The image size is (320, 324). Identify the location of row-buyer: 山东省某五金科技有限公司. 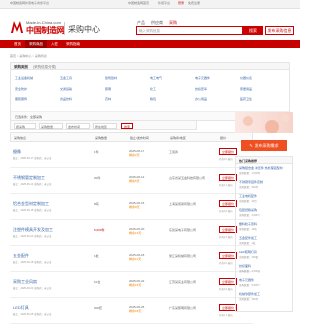
(187, 178).